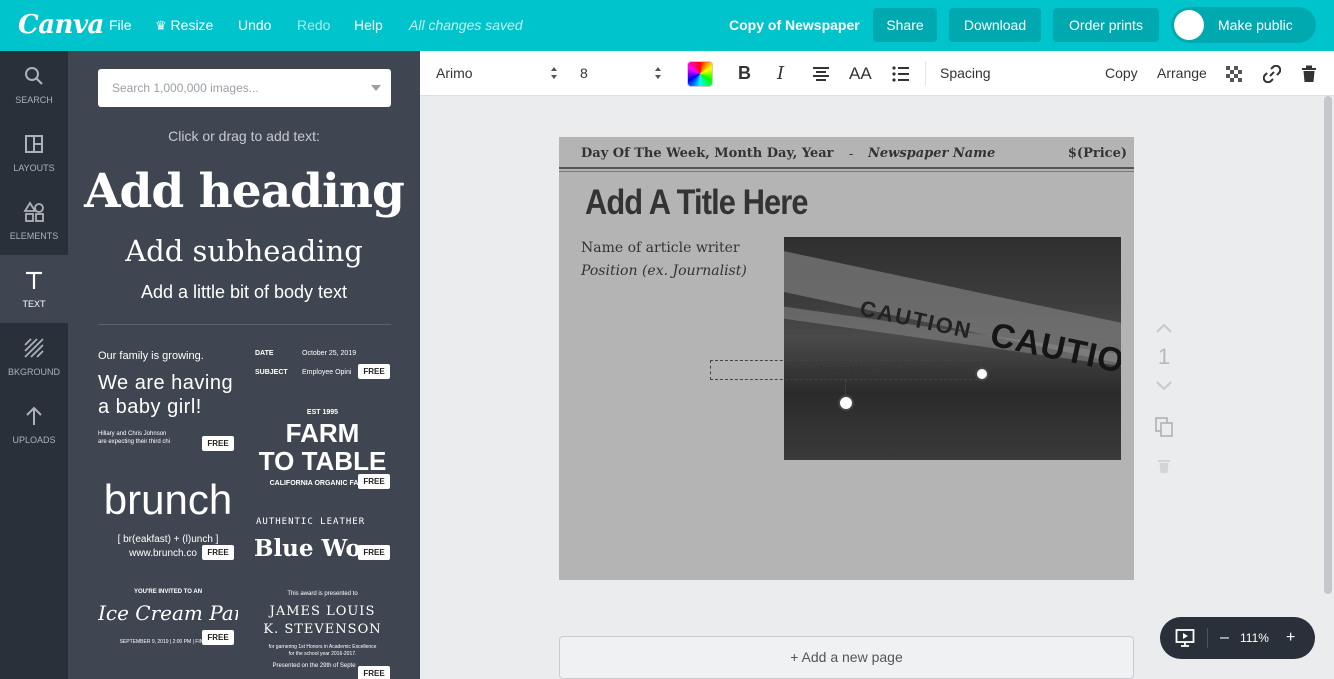  Describe the element at coordinates (905, 25) in the screenshot. I see `share-button: Share` at that location.